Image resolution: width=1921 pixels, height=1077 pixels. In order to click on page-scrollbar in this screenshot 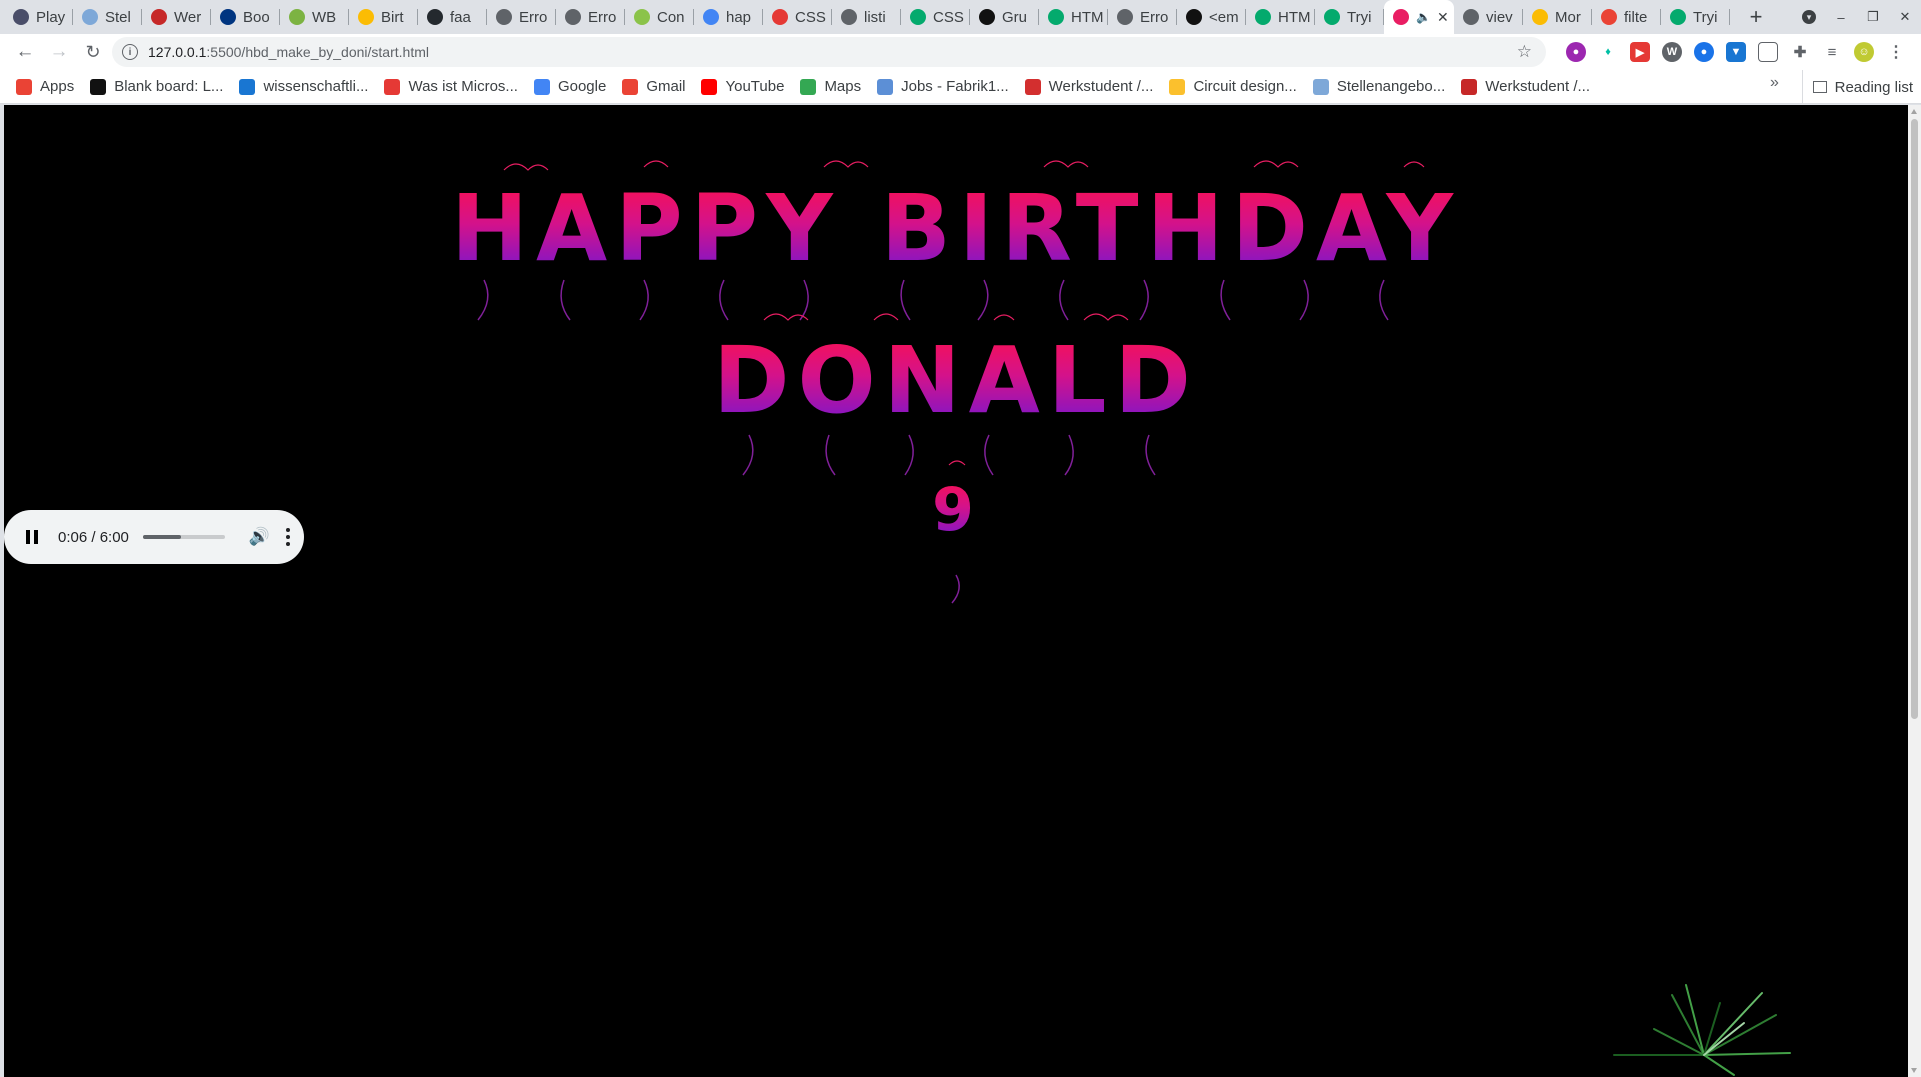, I will do `click(1914, 591)`.